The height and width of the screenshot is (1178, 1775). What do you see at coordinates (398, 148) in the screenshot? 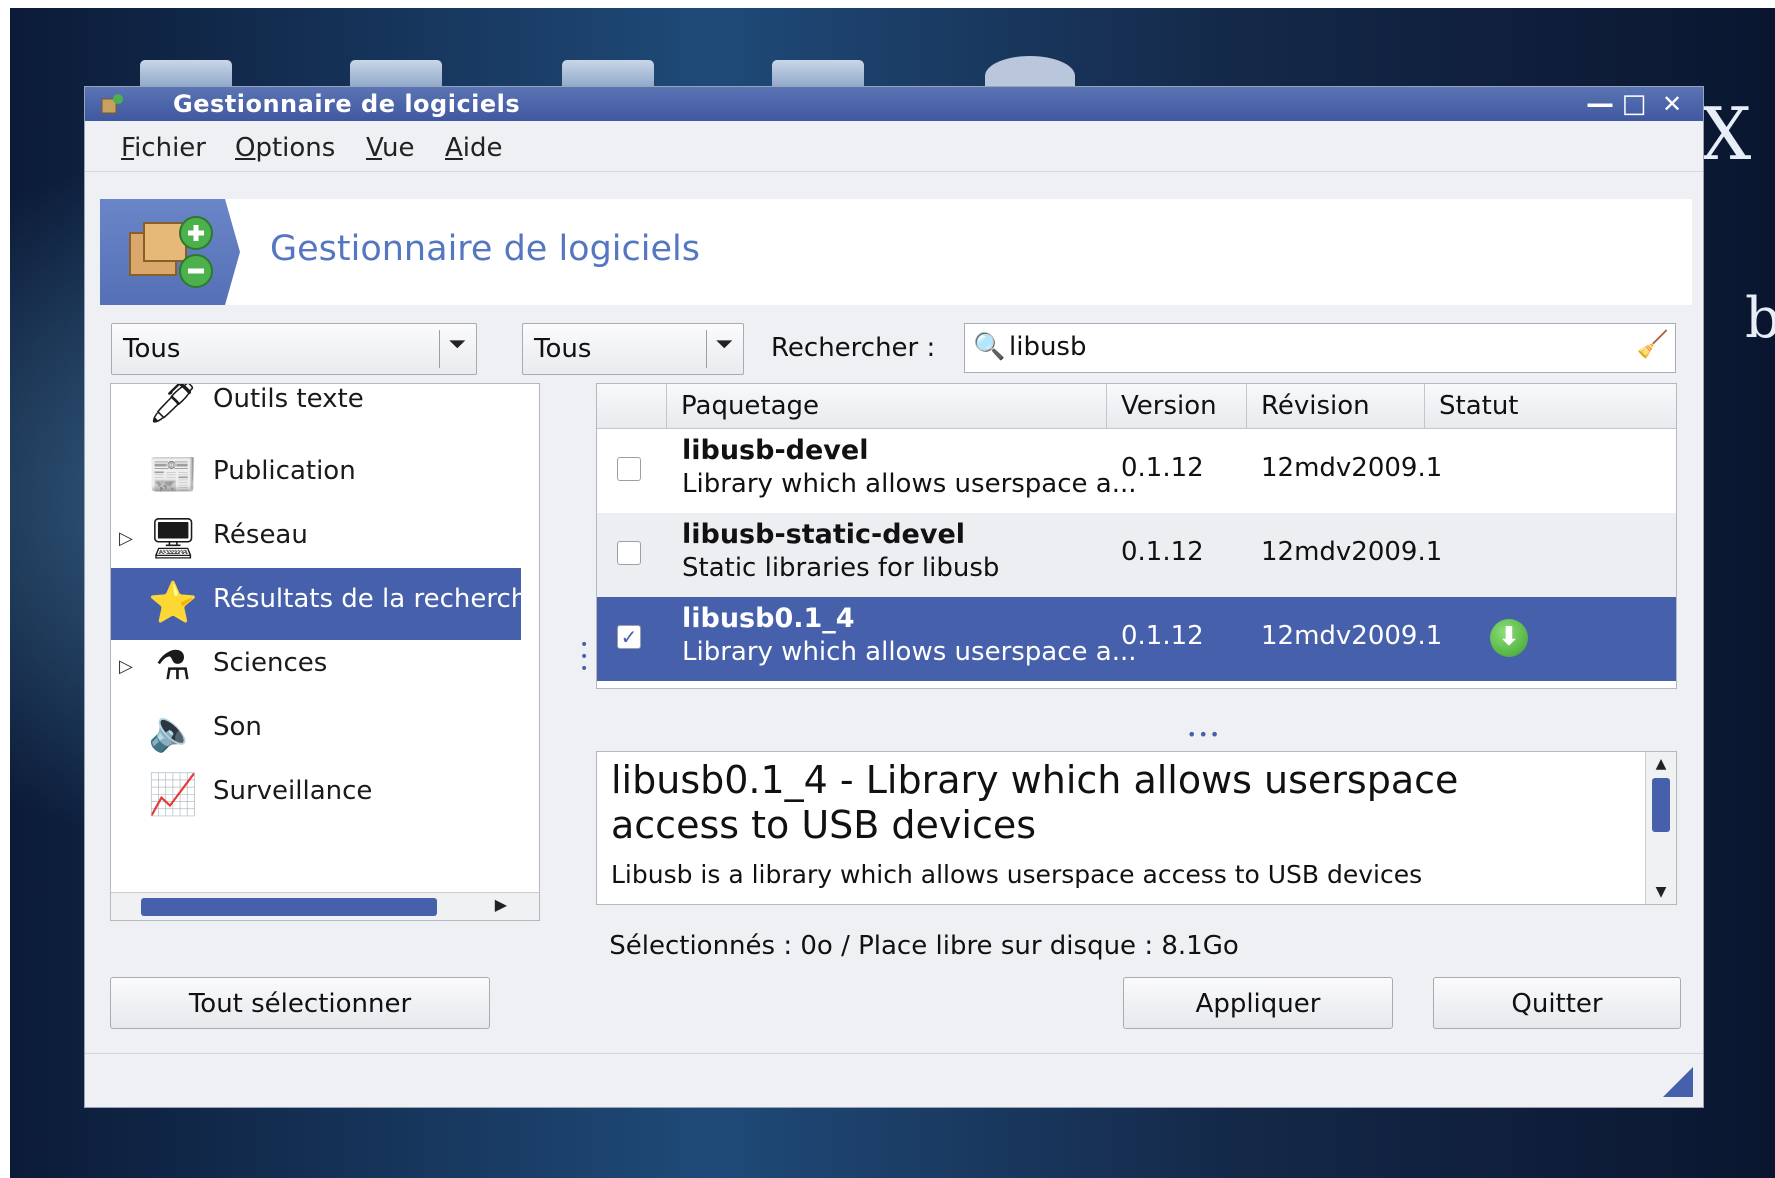
I see `menu-label: ue` at bounding box center [398, 148].